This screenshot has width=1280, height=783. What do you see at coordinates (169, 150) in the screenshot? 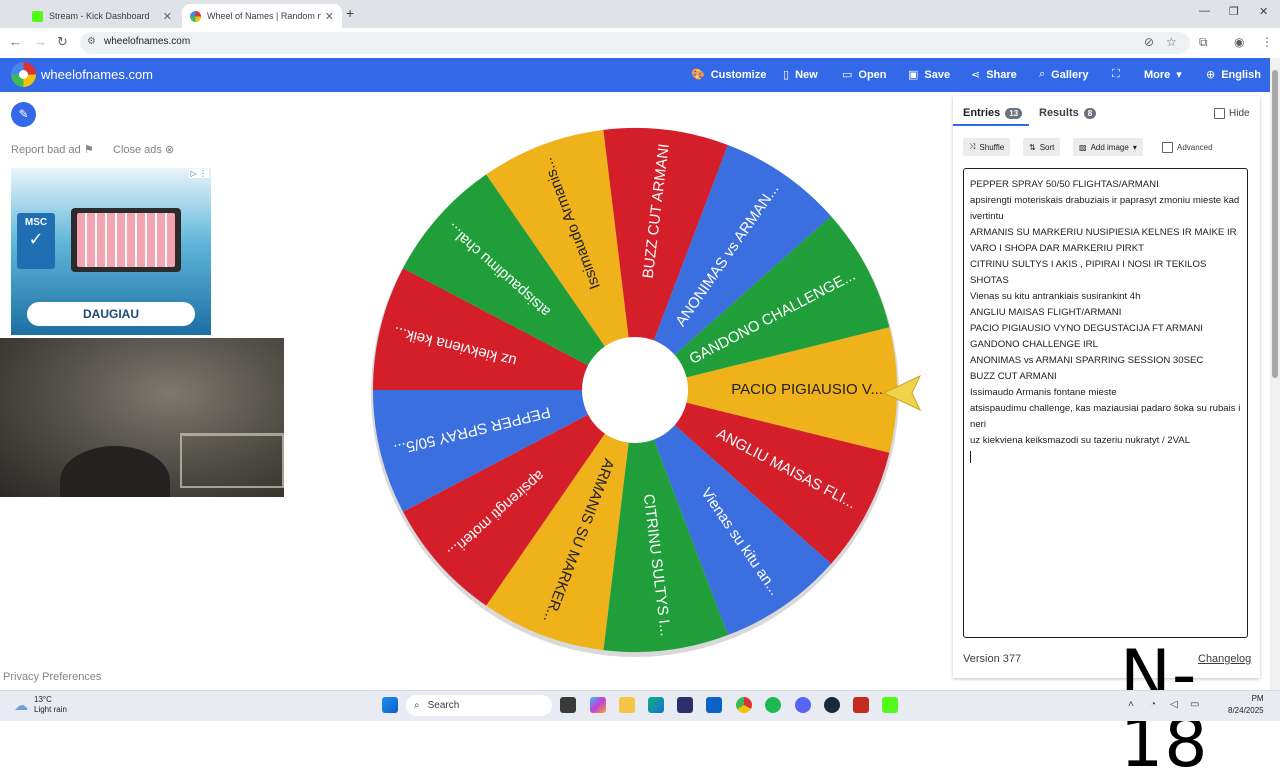
I see `close-circle-icon: ⊗` at bounding box center [169, 150].